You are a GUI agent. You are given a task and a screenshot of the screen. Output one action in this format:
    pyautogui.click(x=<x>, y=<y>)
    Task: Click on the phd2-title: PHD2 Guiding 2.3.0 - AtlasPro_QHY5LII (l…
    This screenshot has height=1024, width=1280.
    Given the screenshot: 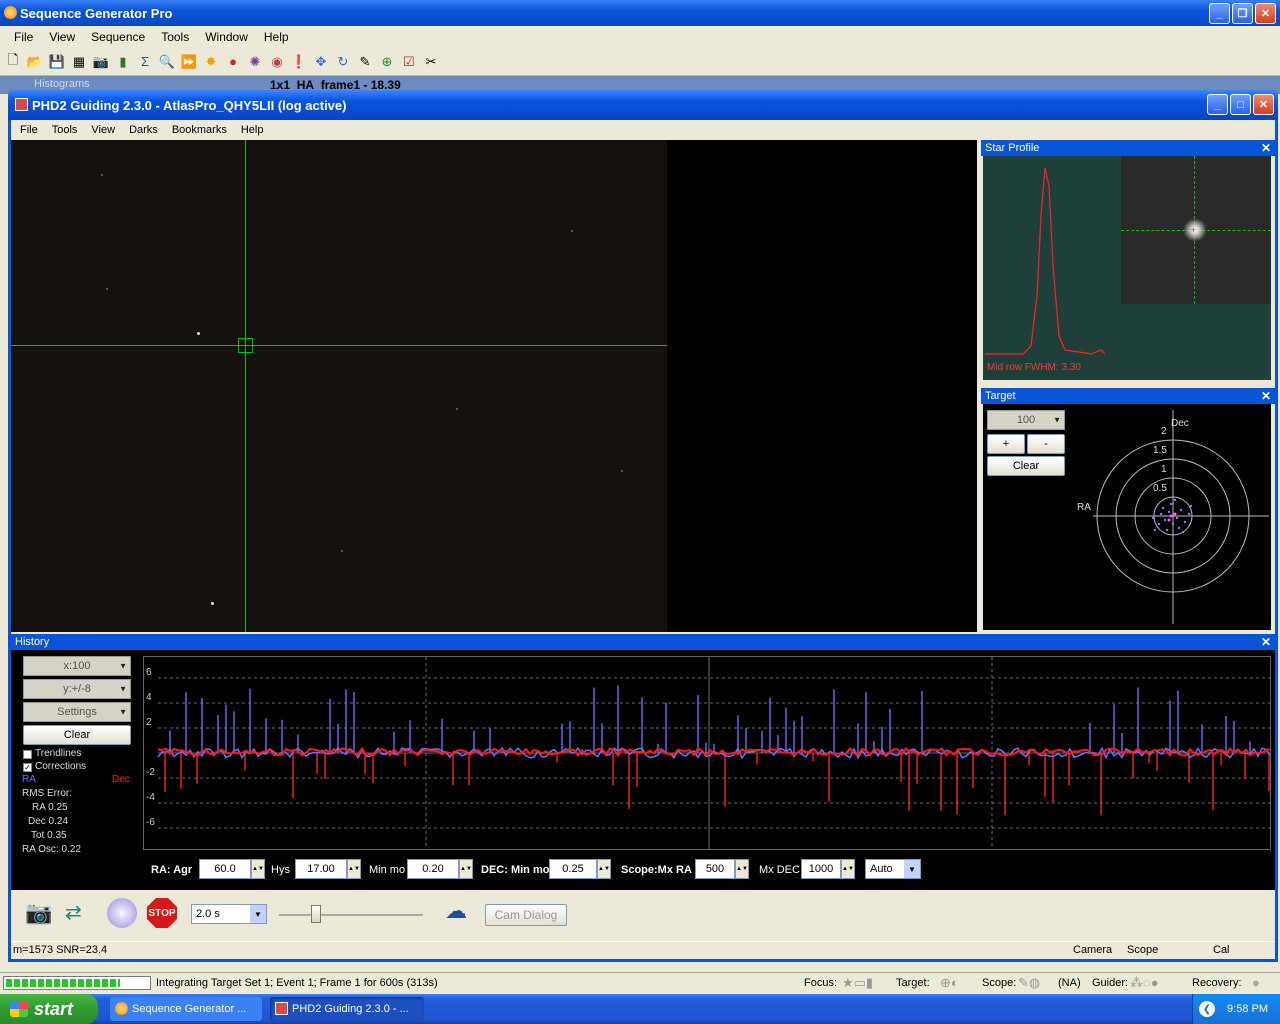 What is the action you would take?
    pyautogui.click(x=189, y=105)
    